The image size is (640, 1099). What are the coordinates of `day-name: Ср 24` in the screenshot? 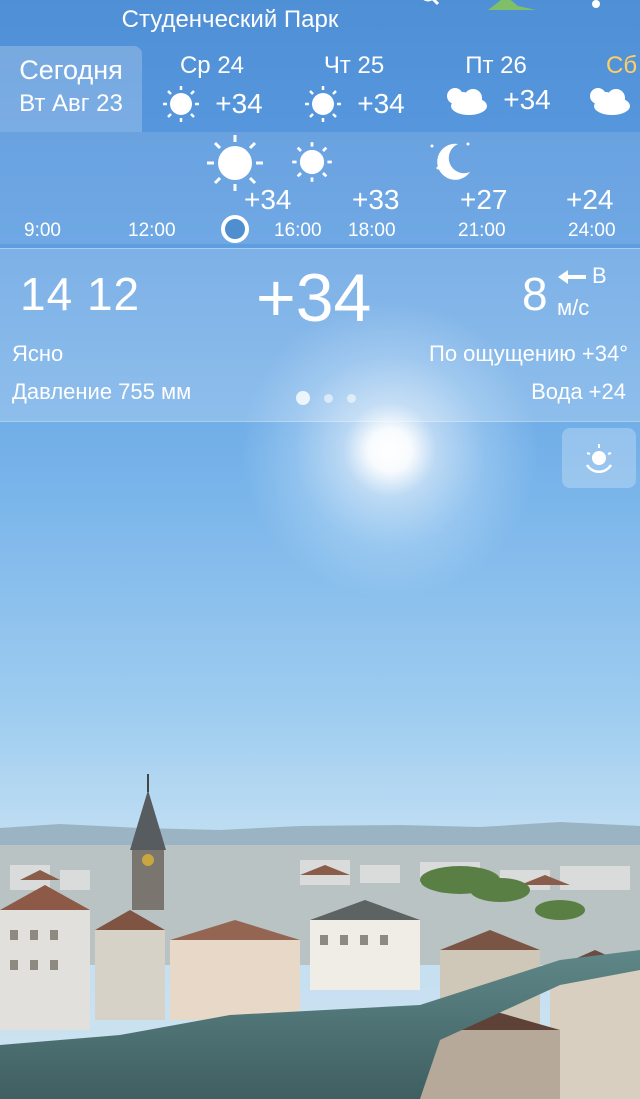 It's located at (212, 65).